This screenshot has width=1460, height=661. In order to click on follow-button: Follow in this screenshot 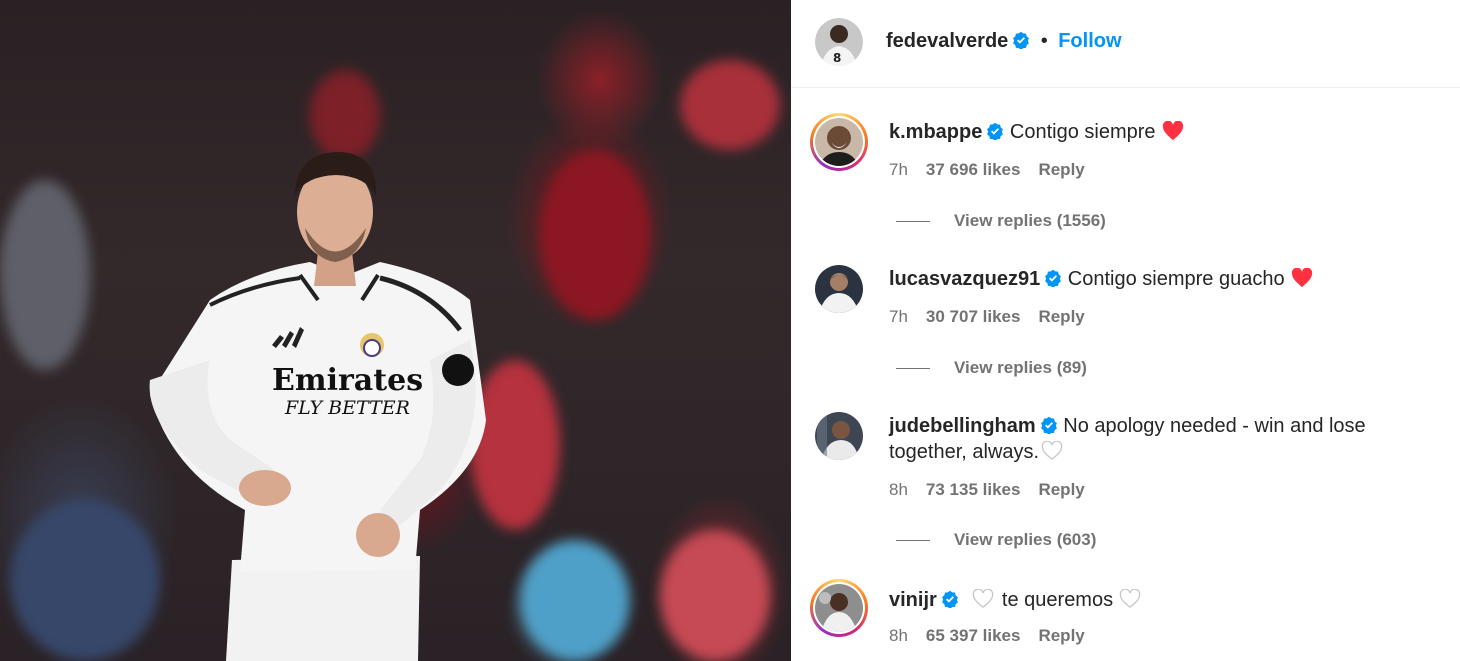, I will do `click(1089, 41)`.